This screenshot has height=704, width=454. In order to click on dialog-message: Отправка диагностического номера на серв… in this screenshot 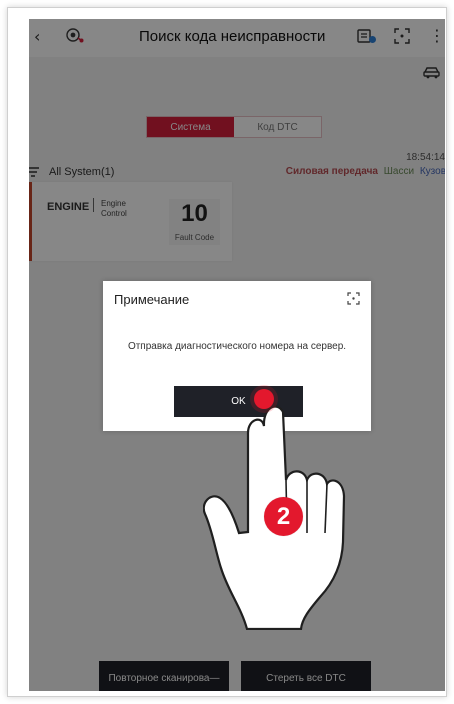, I will do `click(237, 346)`.